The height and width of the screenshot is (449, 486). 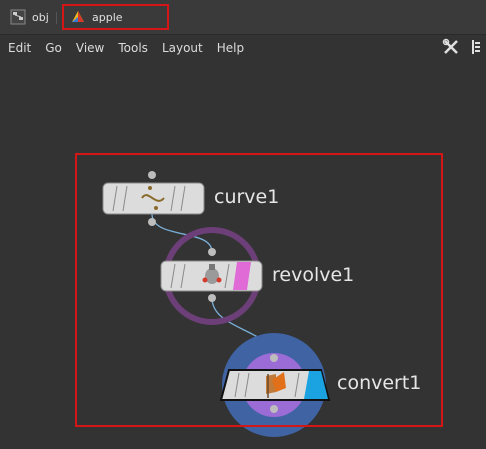 I want to click on menu-view: View, so click(x=90, y=48).